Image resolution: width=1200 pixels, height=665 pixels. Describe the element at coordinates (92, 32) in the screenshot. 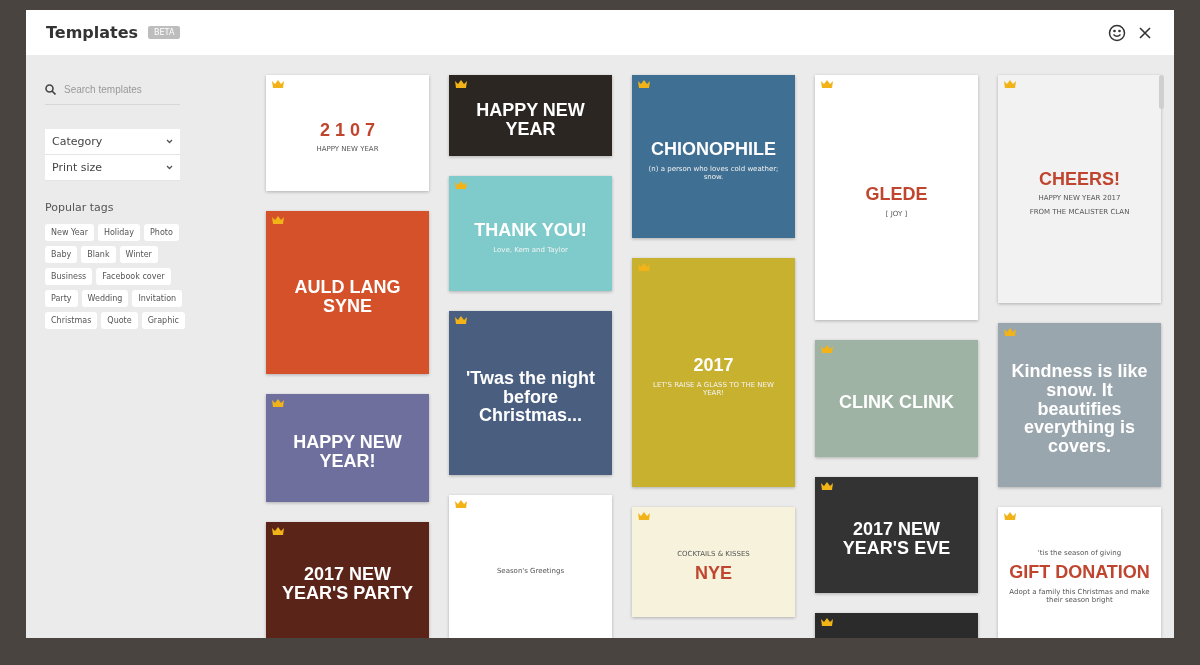

I see `dialog-title: Templates` at that location.